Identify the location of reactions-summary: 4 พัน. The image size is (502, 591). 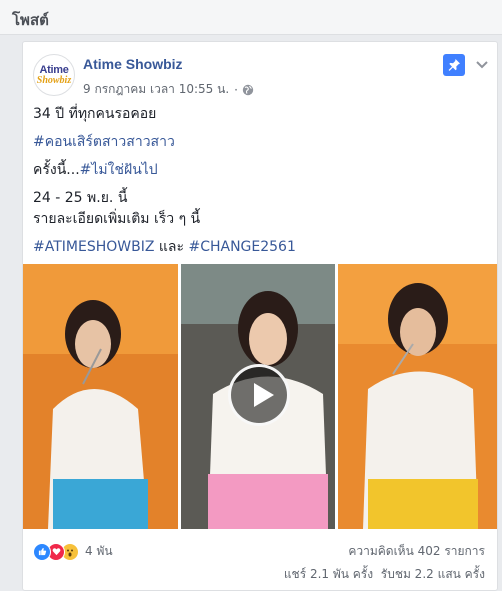
(73, 551).